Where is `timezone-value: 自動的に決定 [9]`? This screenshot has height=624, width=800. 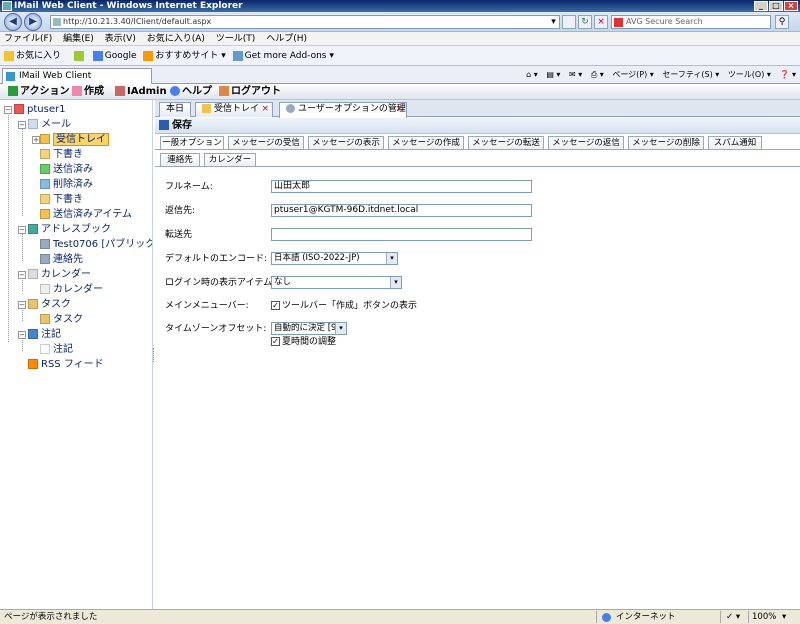 timezone-value: 自動的に決定 [9] is located at coordinates (307, 328).